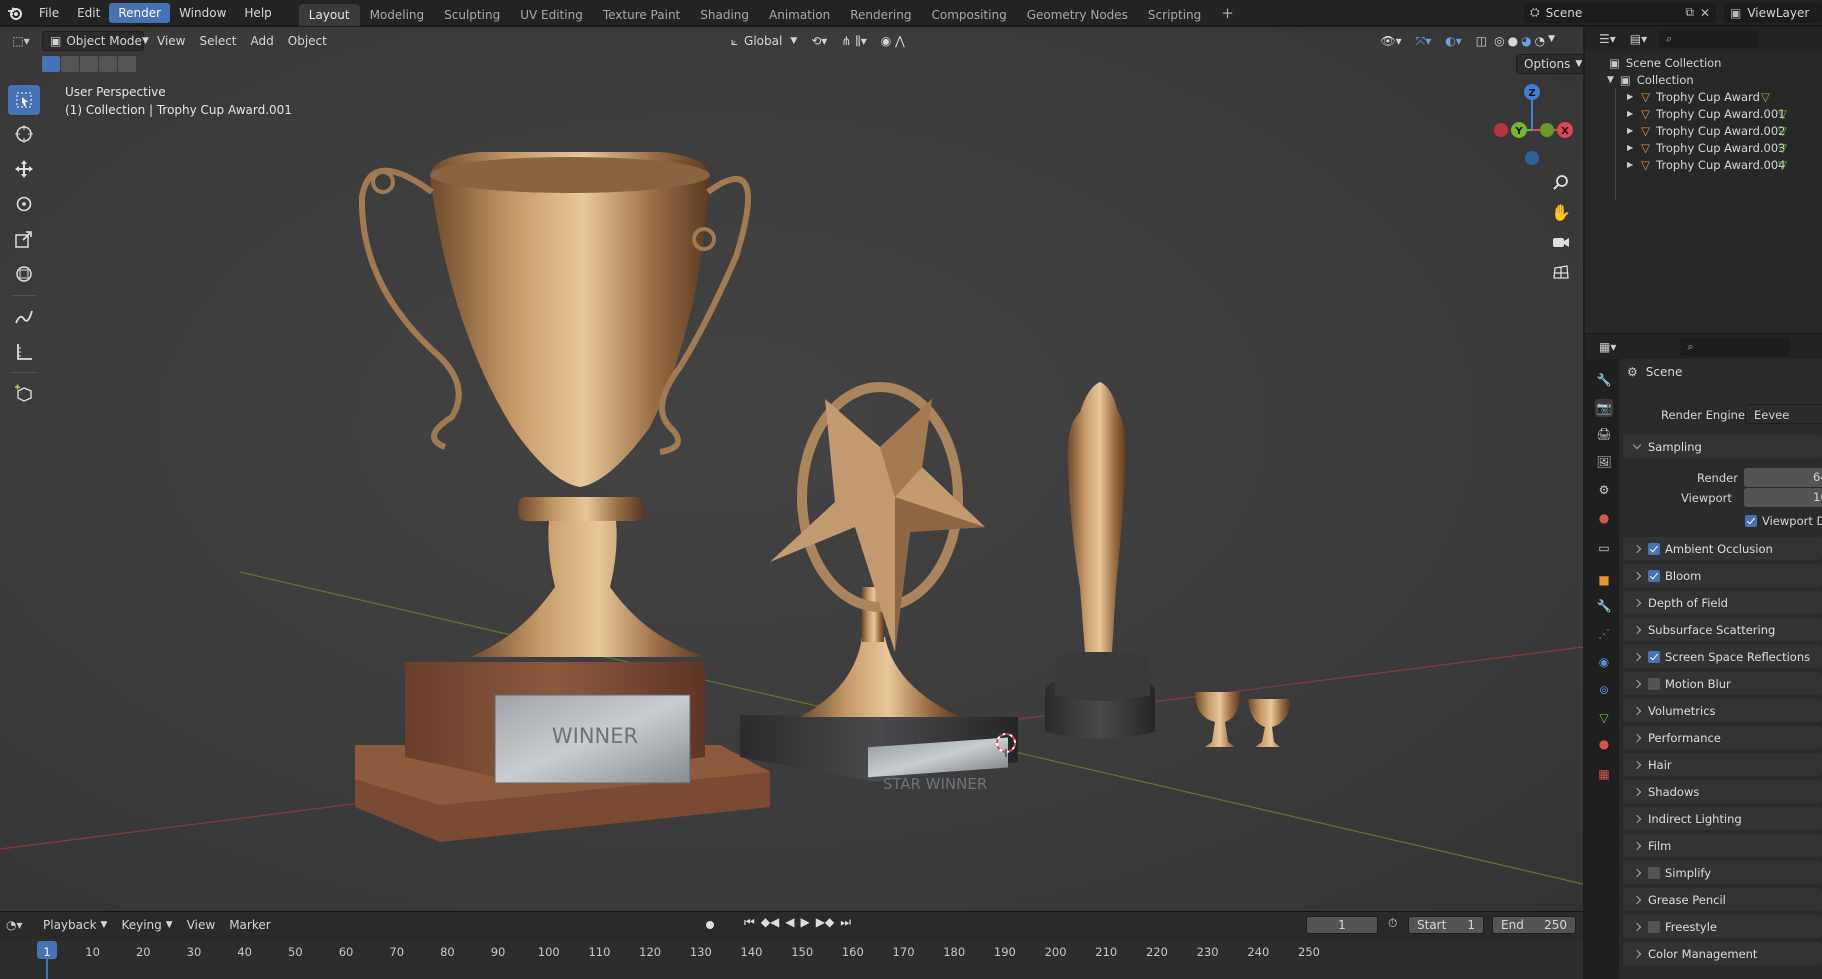  Describe the element at coordinates (1604, 434) in the screenshot. I see `output-icon: 🖨` at that location.